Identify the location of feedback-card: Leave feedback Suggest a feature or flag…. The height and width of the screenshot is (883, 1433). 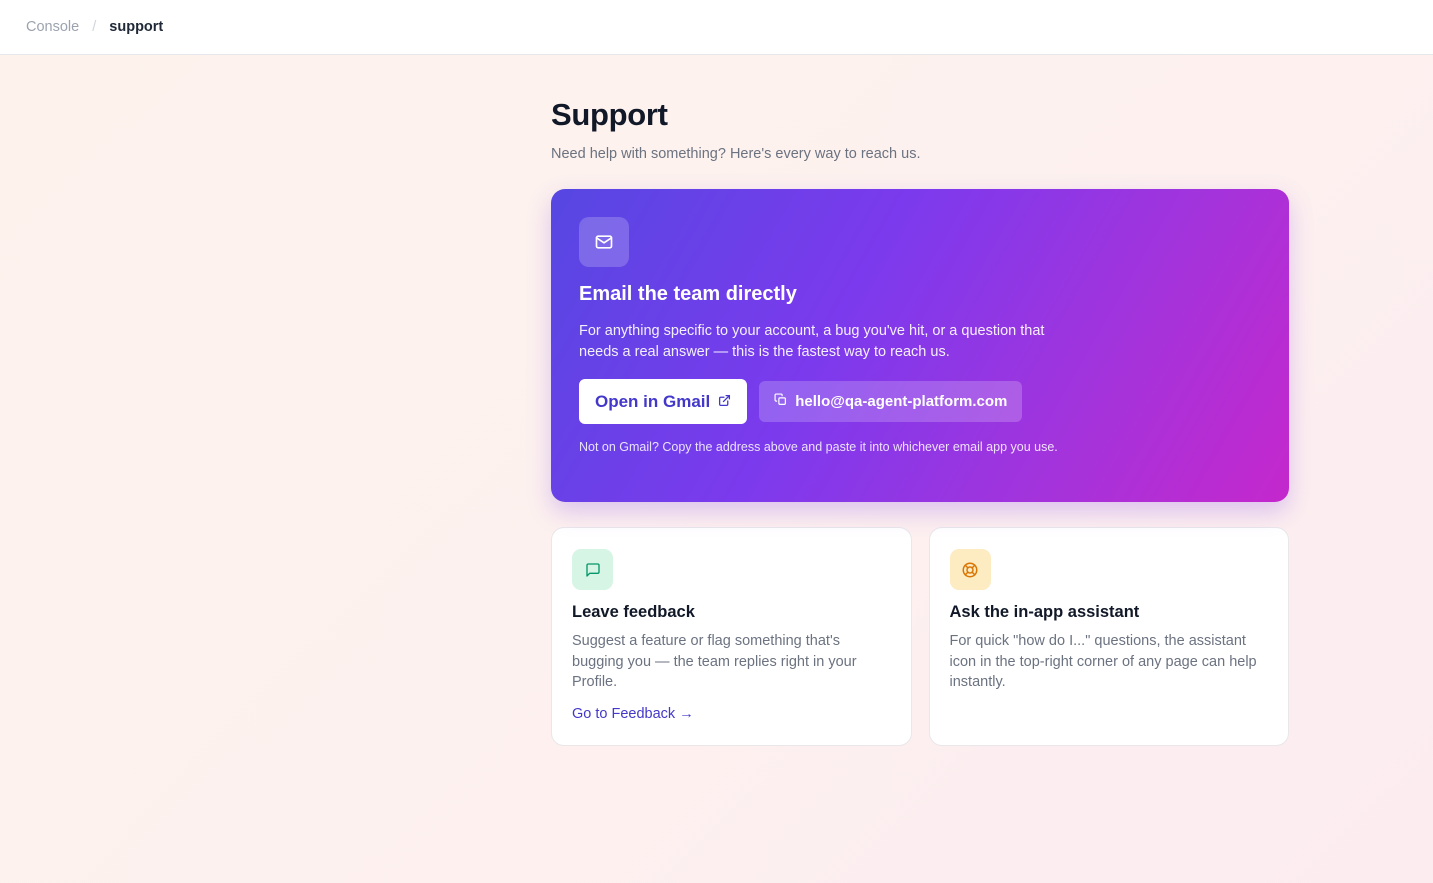
(731, 636).